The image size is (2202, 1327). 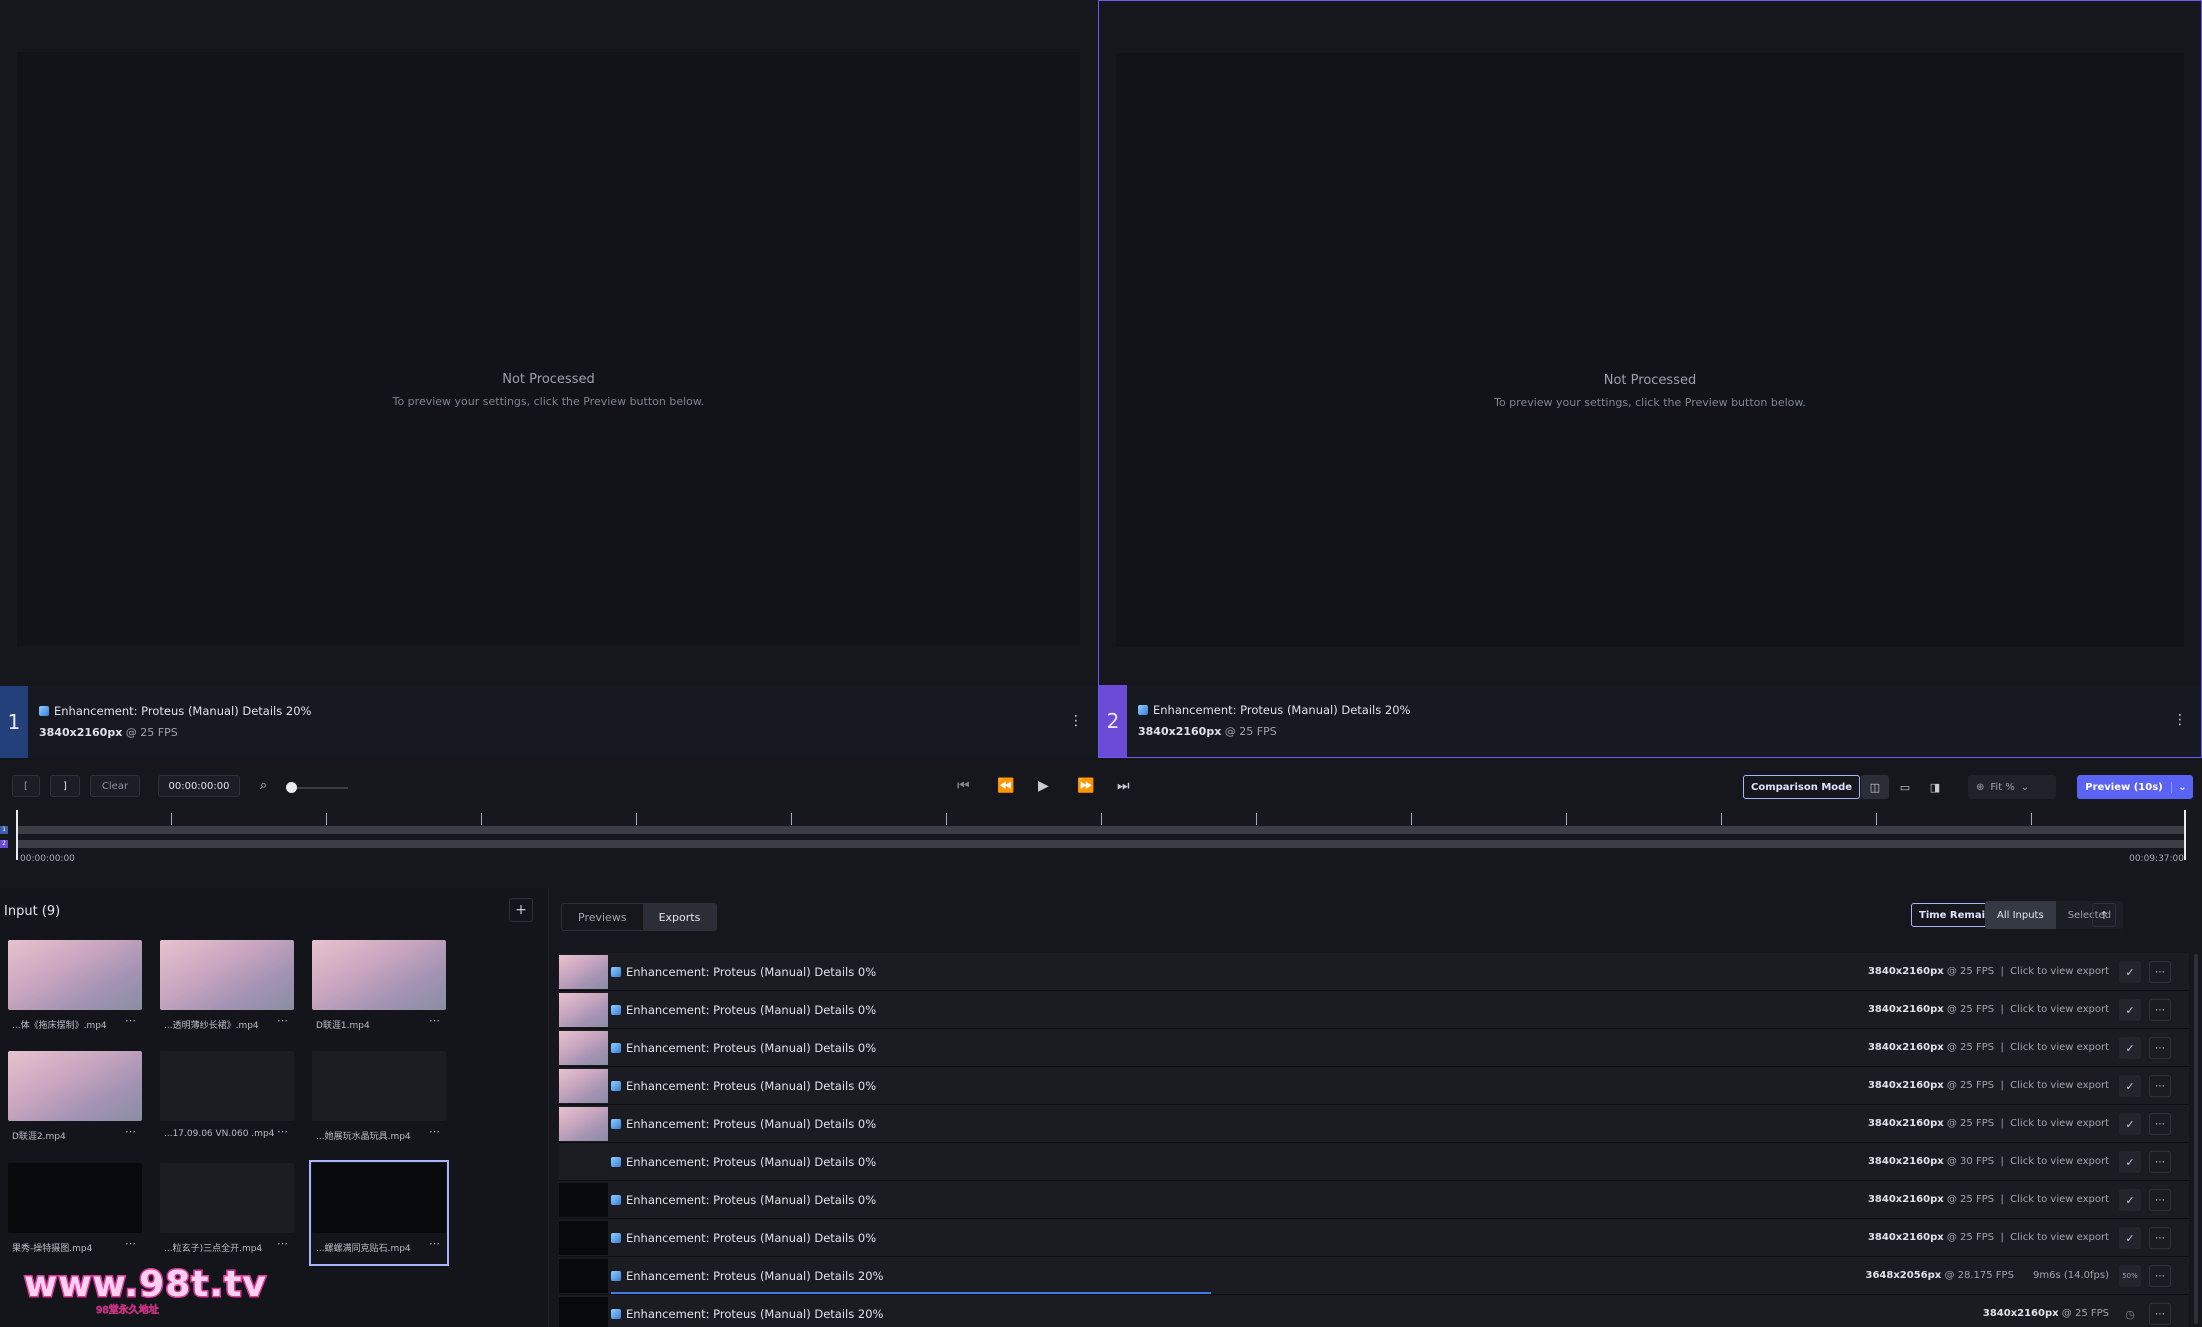 I want to click on filter-all-inputs: All Inputs, so click(x=2020, y=915).